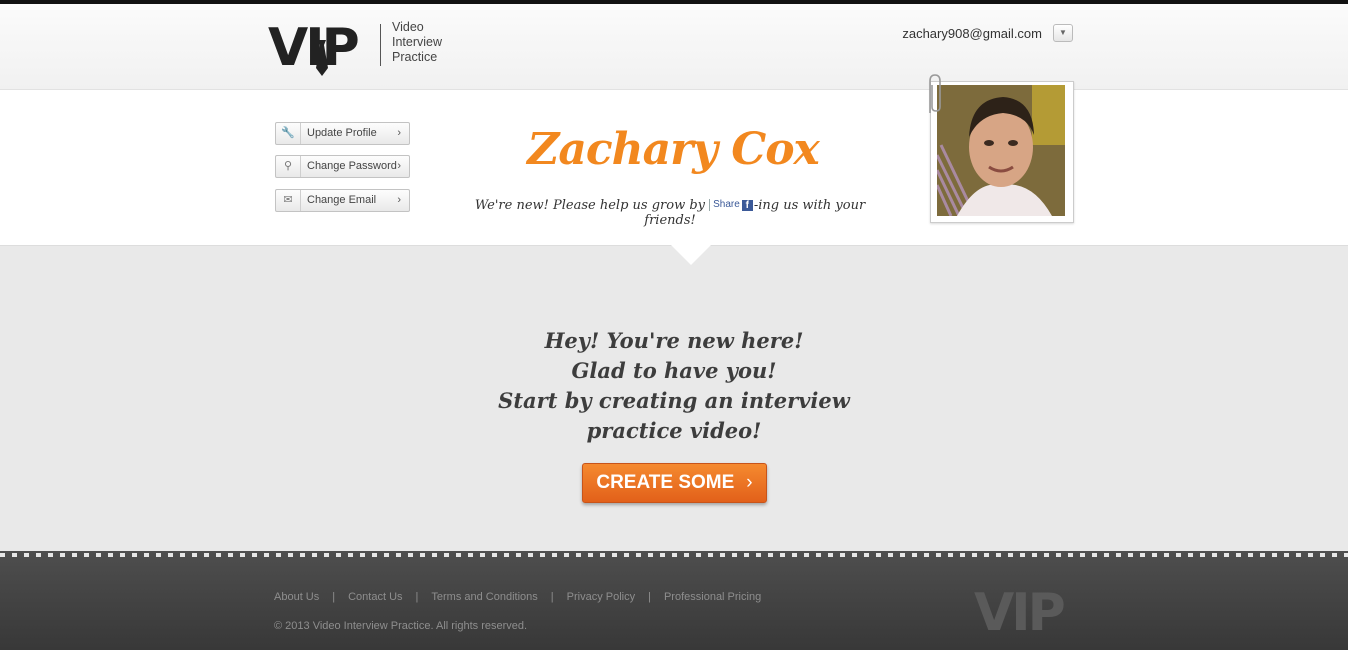 The height and width of the screenshot is (650, 1348). I want to click on logo-tagline-line: Interview, so click(417, 42).